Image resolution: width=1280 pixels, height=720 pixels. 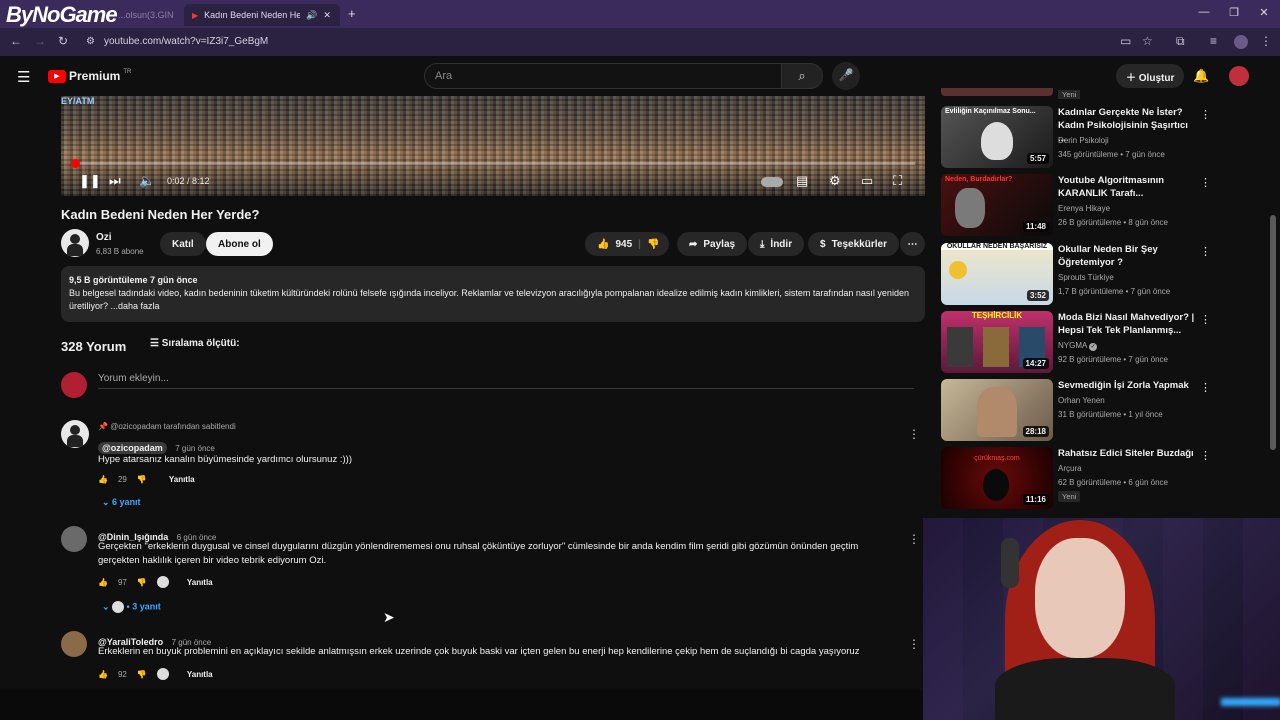 What do you see at coordinates (1084, 208) in the screenshot?
I see `recommendation-channel: Erenya Hikaye` at bounding box center [1084, 208].